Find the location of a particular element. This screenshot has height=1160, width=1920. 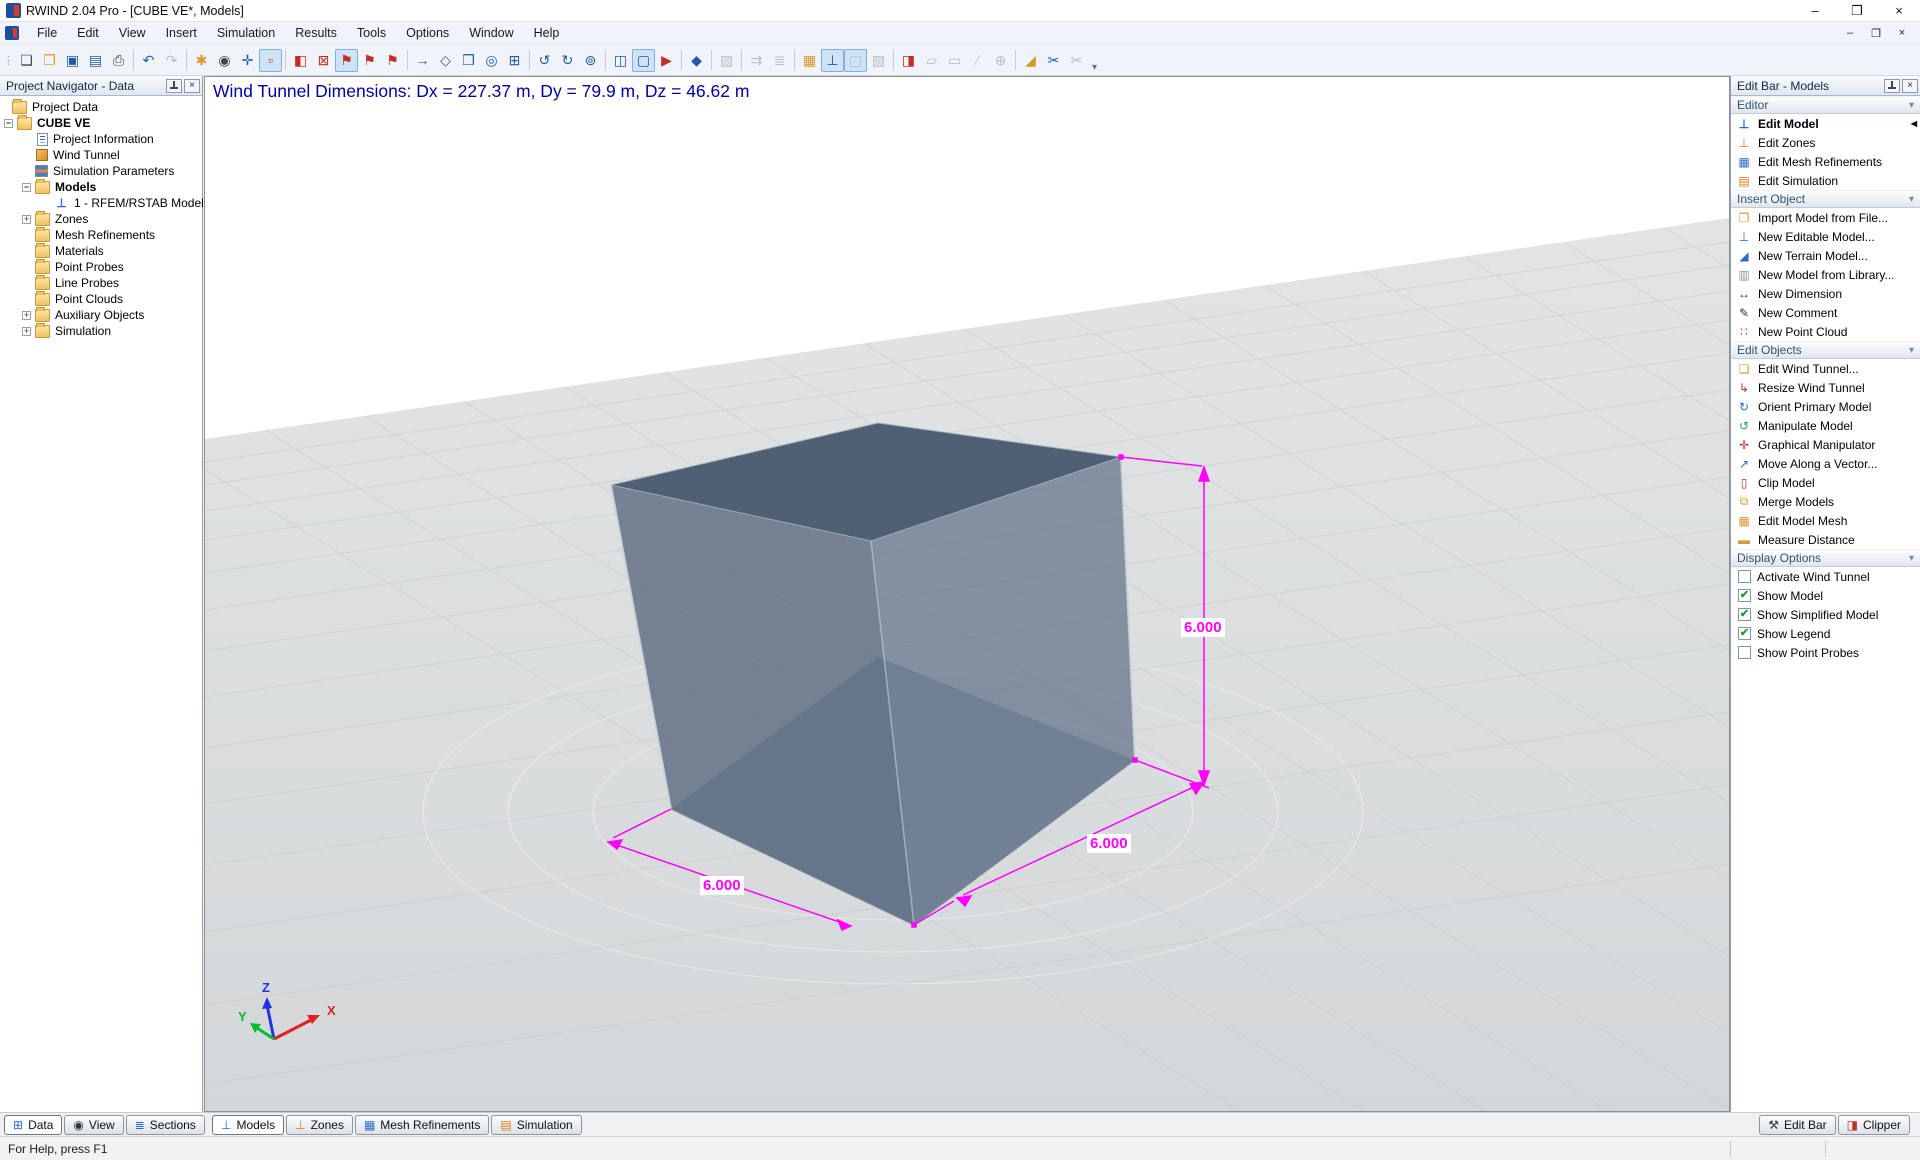

editbar-item-graphical-manipulator: ✛ Graphical Manipulator is located at coordinates (1825, 444).